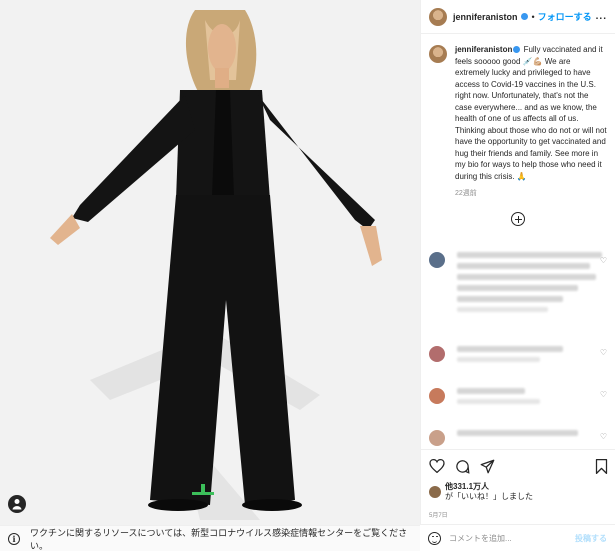  What do you see at coordinates (489, 487) in the screenshot?
I see `likes-count: 他331.1万人` at bounding box center [489, 487].